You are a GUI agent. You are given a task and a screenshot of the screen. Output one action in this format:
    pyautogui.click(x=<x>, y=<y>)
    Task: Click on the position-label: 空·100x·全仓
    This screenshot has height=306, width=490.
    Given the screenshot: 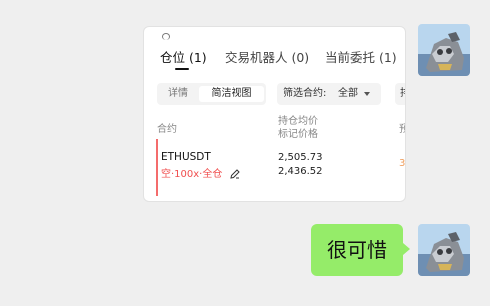 What is the action you would take?
    pyautogui.click(x=192, y=174)
    